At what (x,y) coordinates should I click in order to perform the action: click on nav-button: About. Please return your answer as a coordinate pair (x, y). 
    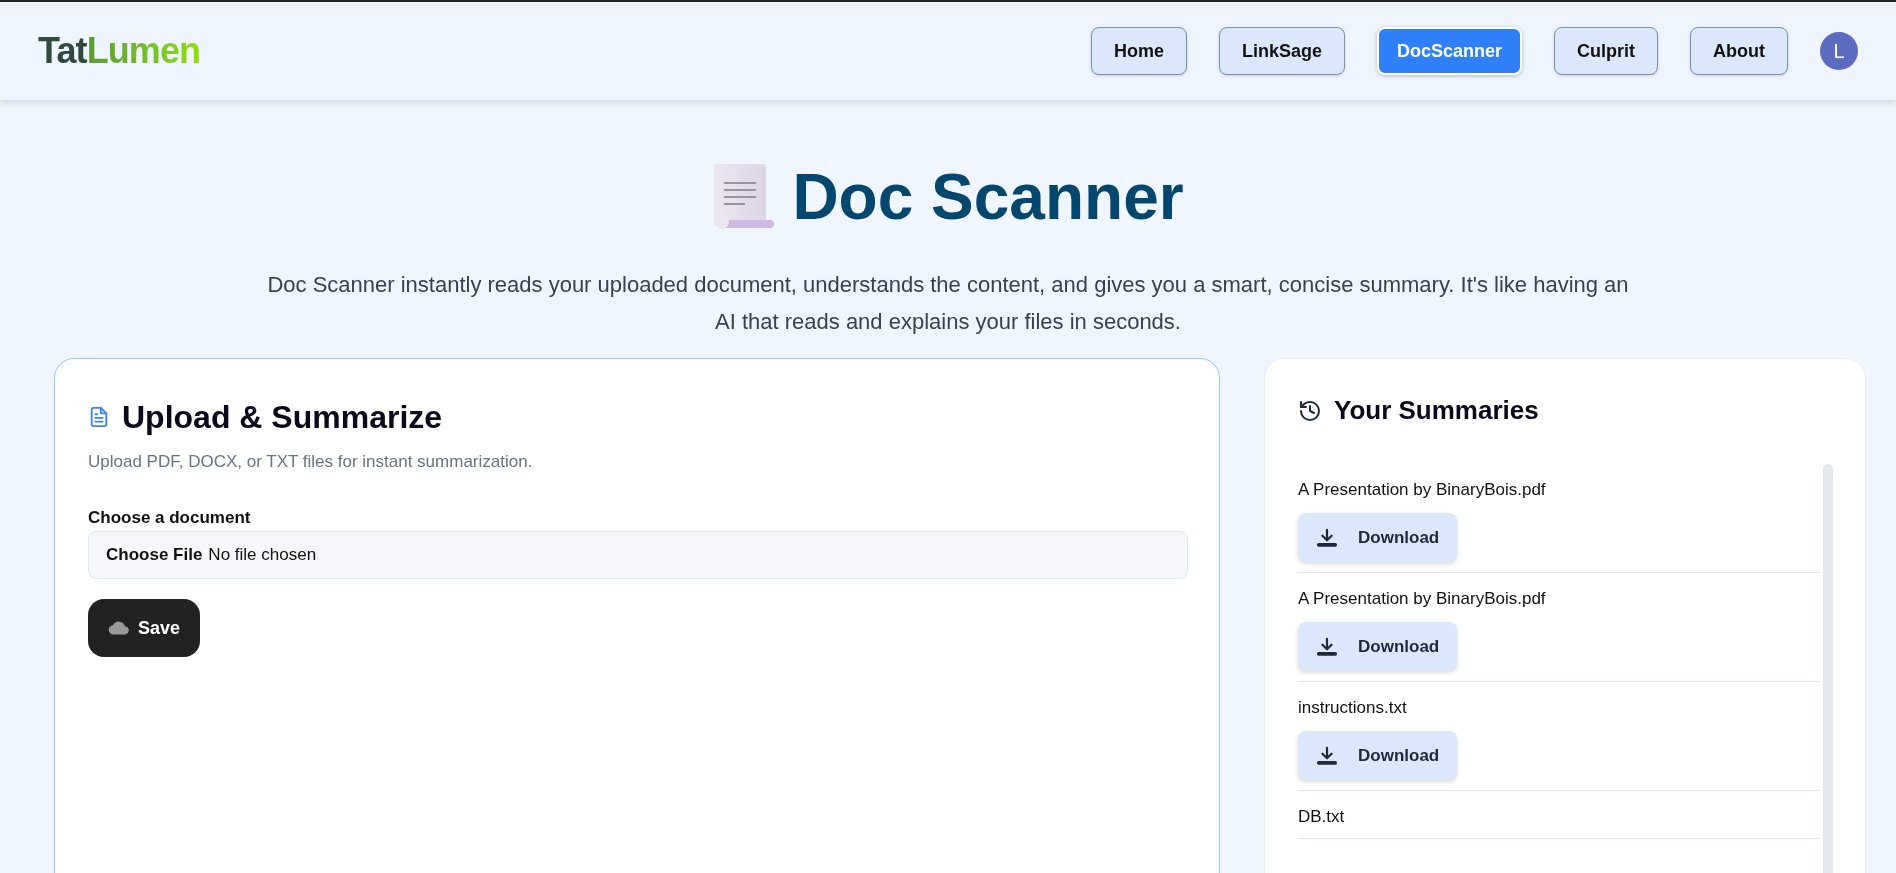
    Looking at the image, I should click on (1739, 51).